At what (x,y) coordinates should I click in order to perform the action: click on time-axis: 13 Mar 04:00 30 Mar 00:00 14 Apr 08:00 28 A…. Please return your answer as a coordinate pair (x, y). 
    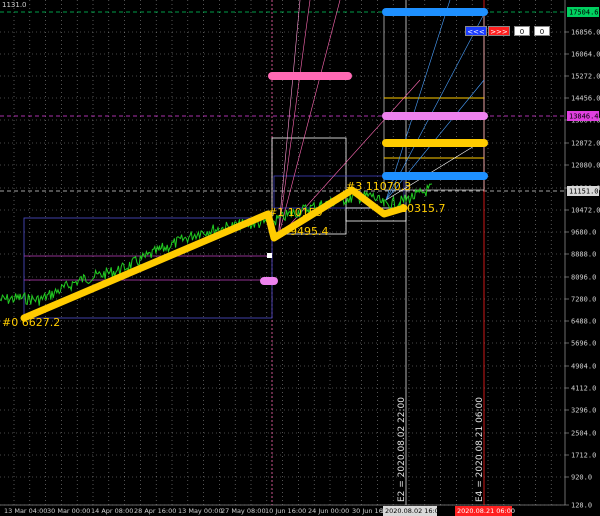
    Looking at the image, I should click on (283, 511).